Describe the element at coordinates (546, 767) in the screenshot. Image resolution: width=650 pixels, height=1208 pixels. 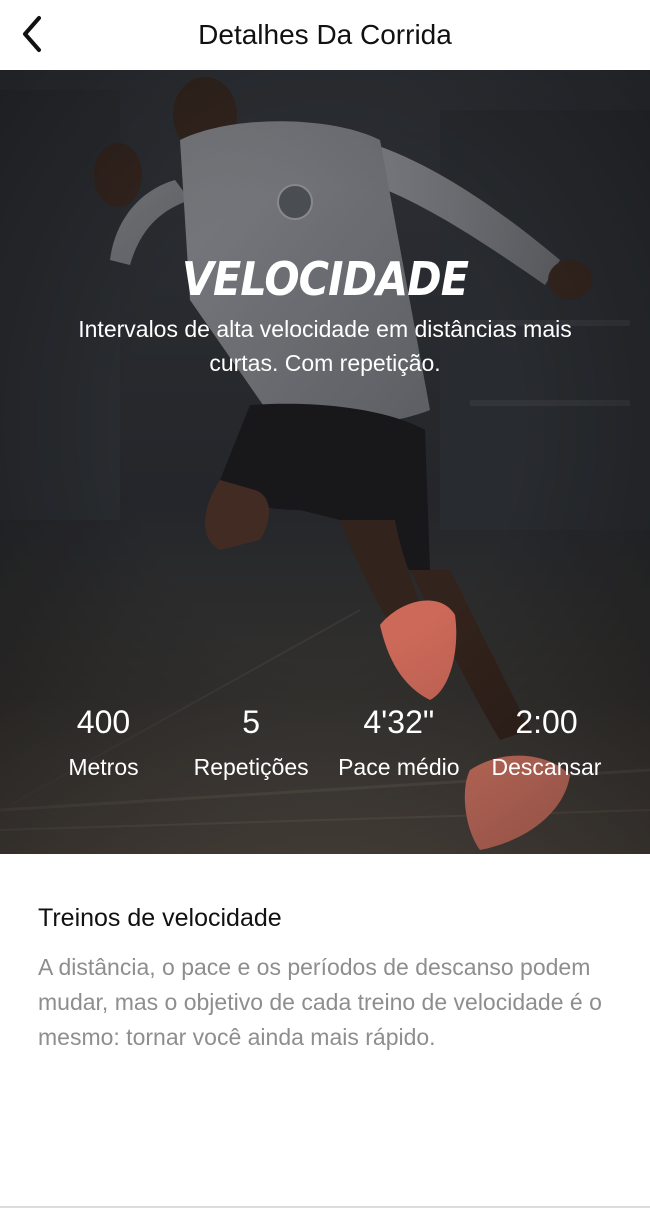
I see `stat-label: Descansar` at that location.